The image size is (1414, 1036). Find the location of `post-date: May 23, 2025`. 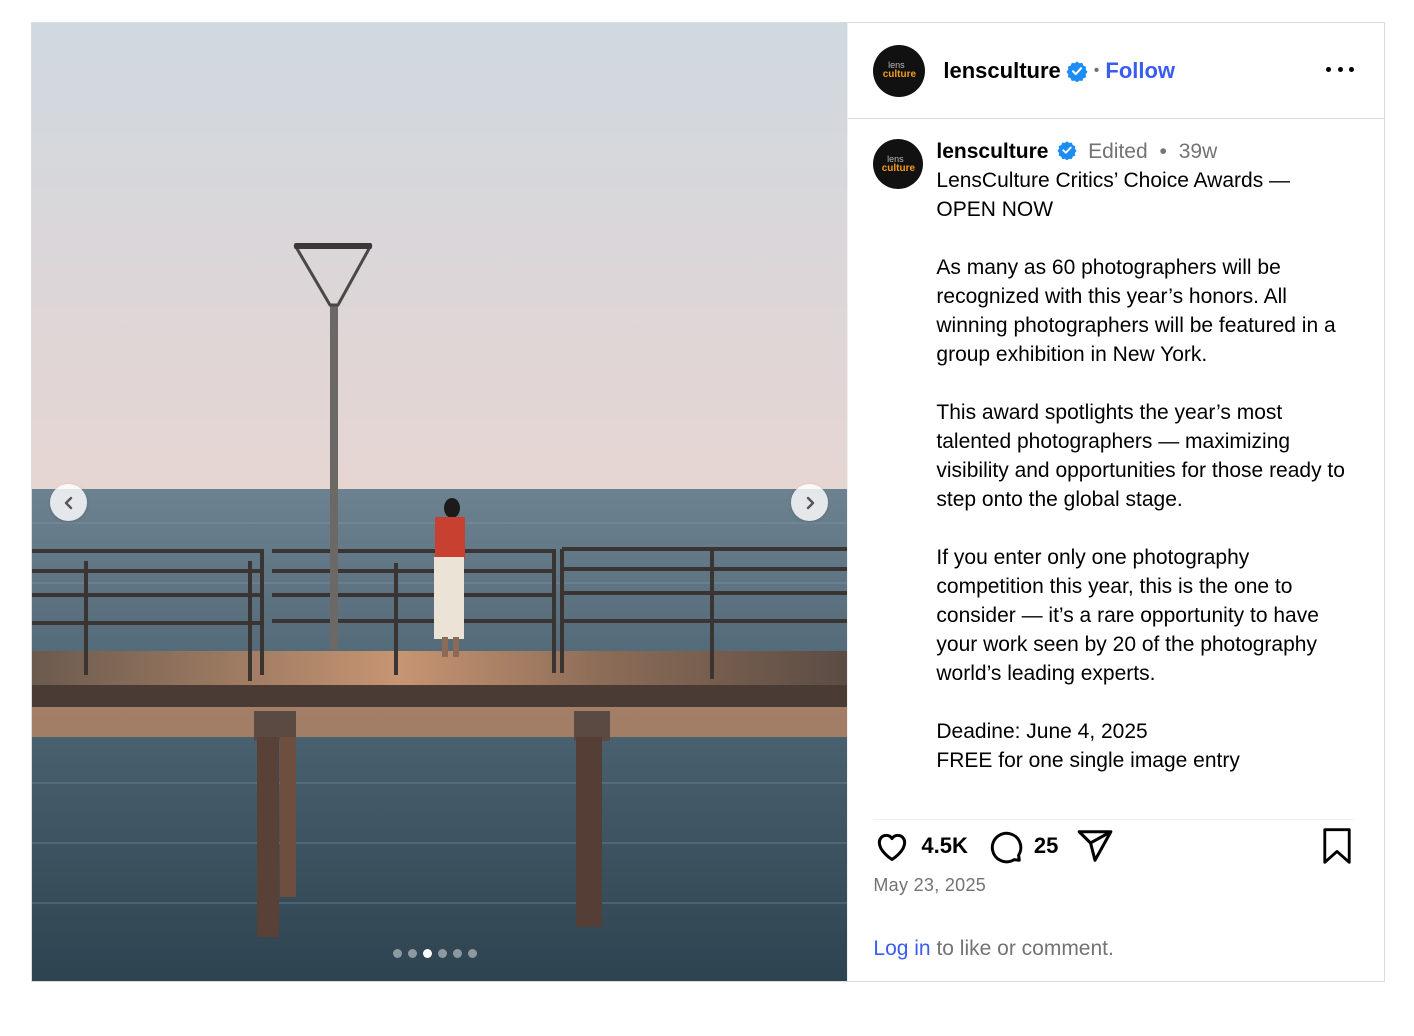

post-date: May 23, 2025 is located at coordinates (929, 885).